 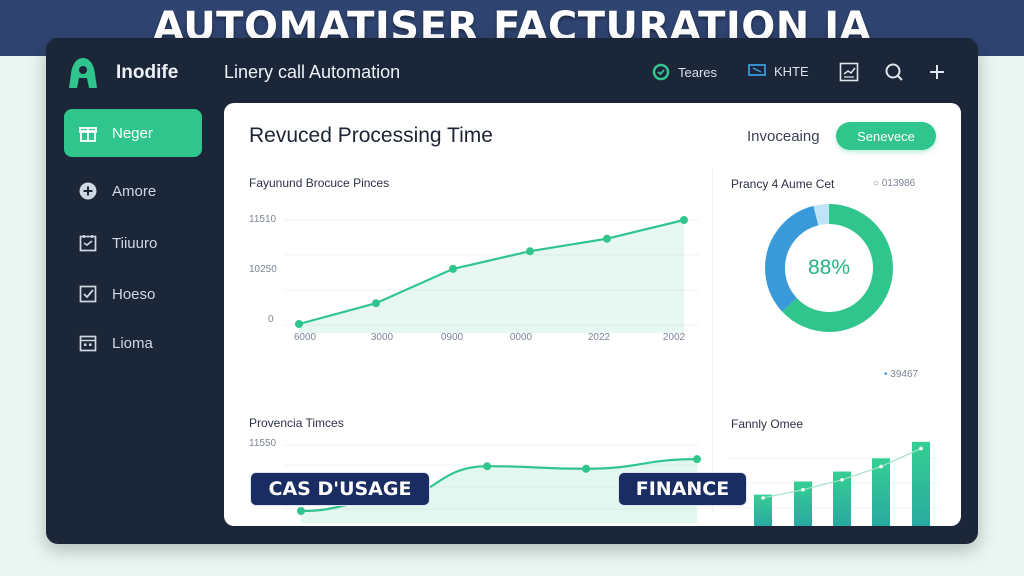 I want to click on calendar-icon, so click(x=88, y=243).